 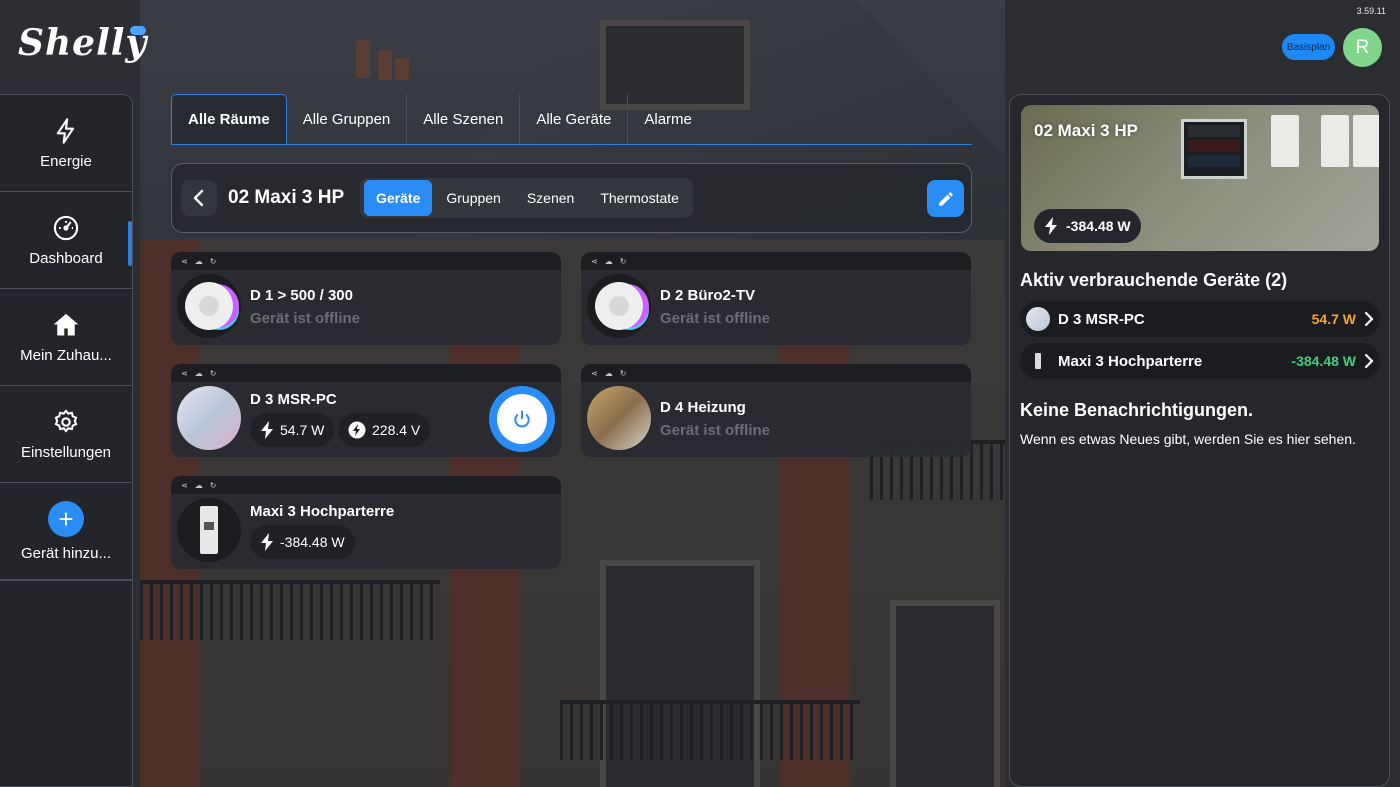 I want to click on room-segment-control: Geräte Gruppen Szenen Thermostate, so click(x=526, y=198).